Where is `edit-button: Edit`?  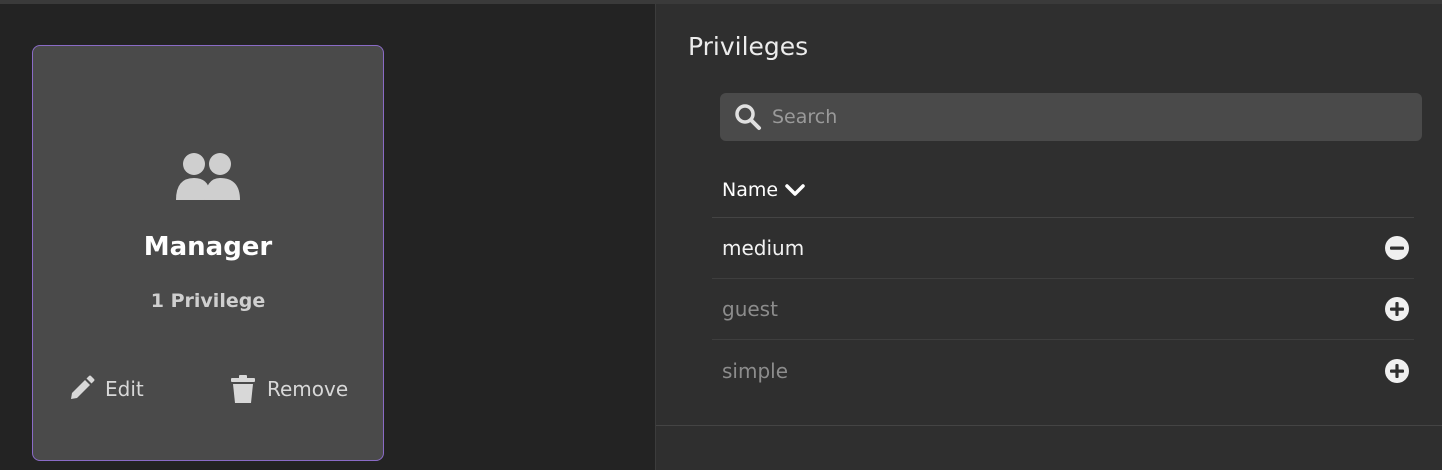
edit-button: Edit is located at coordinates (105, 389).